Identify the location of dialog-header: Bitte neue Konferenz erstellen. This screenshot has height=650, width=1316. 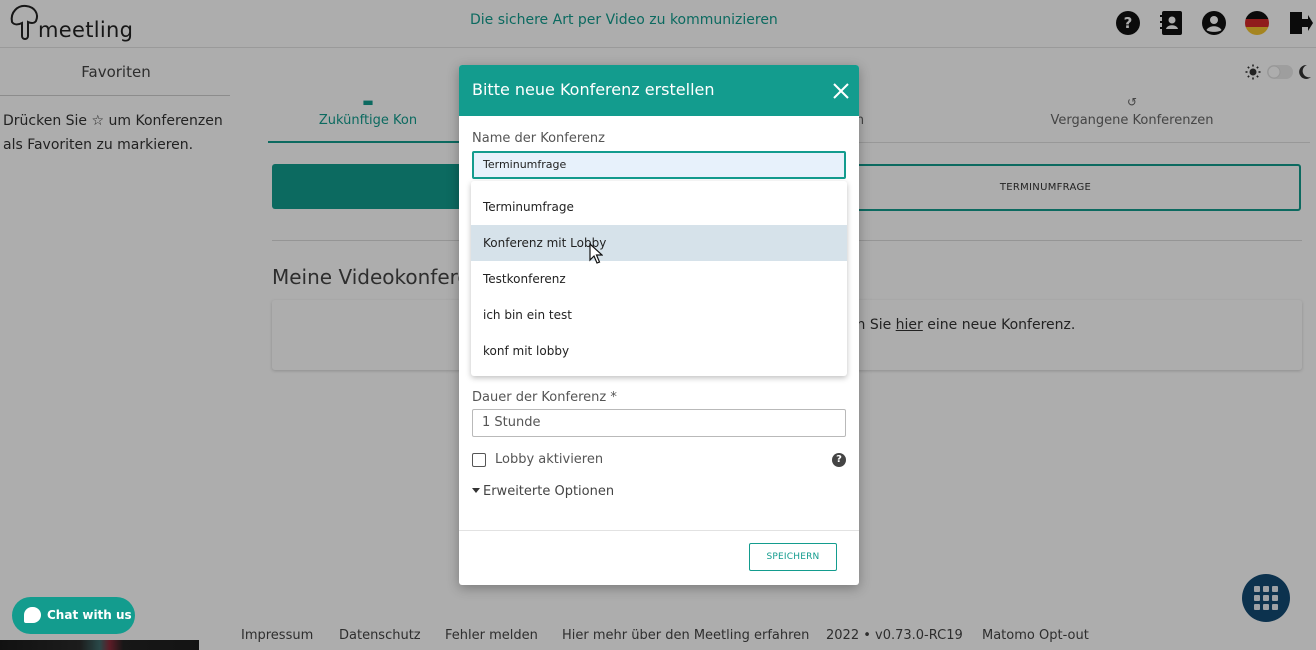
(659, 90).